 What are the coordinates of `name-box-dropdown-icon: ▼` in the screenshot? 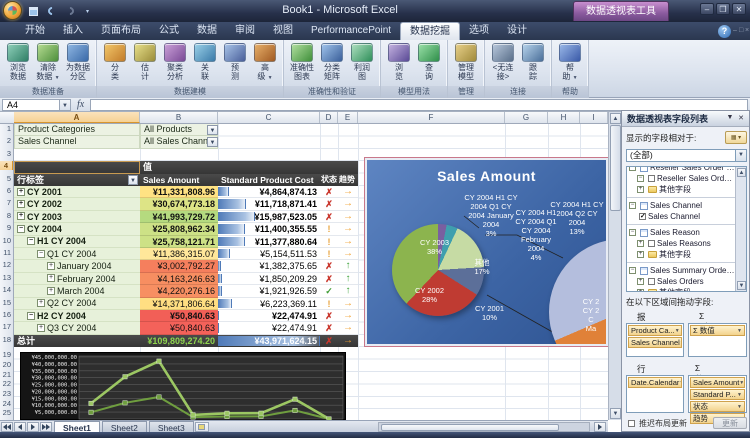 It's located at (65, 104).